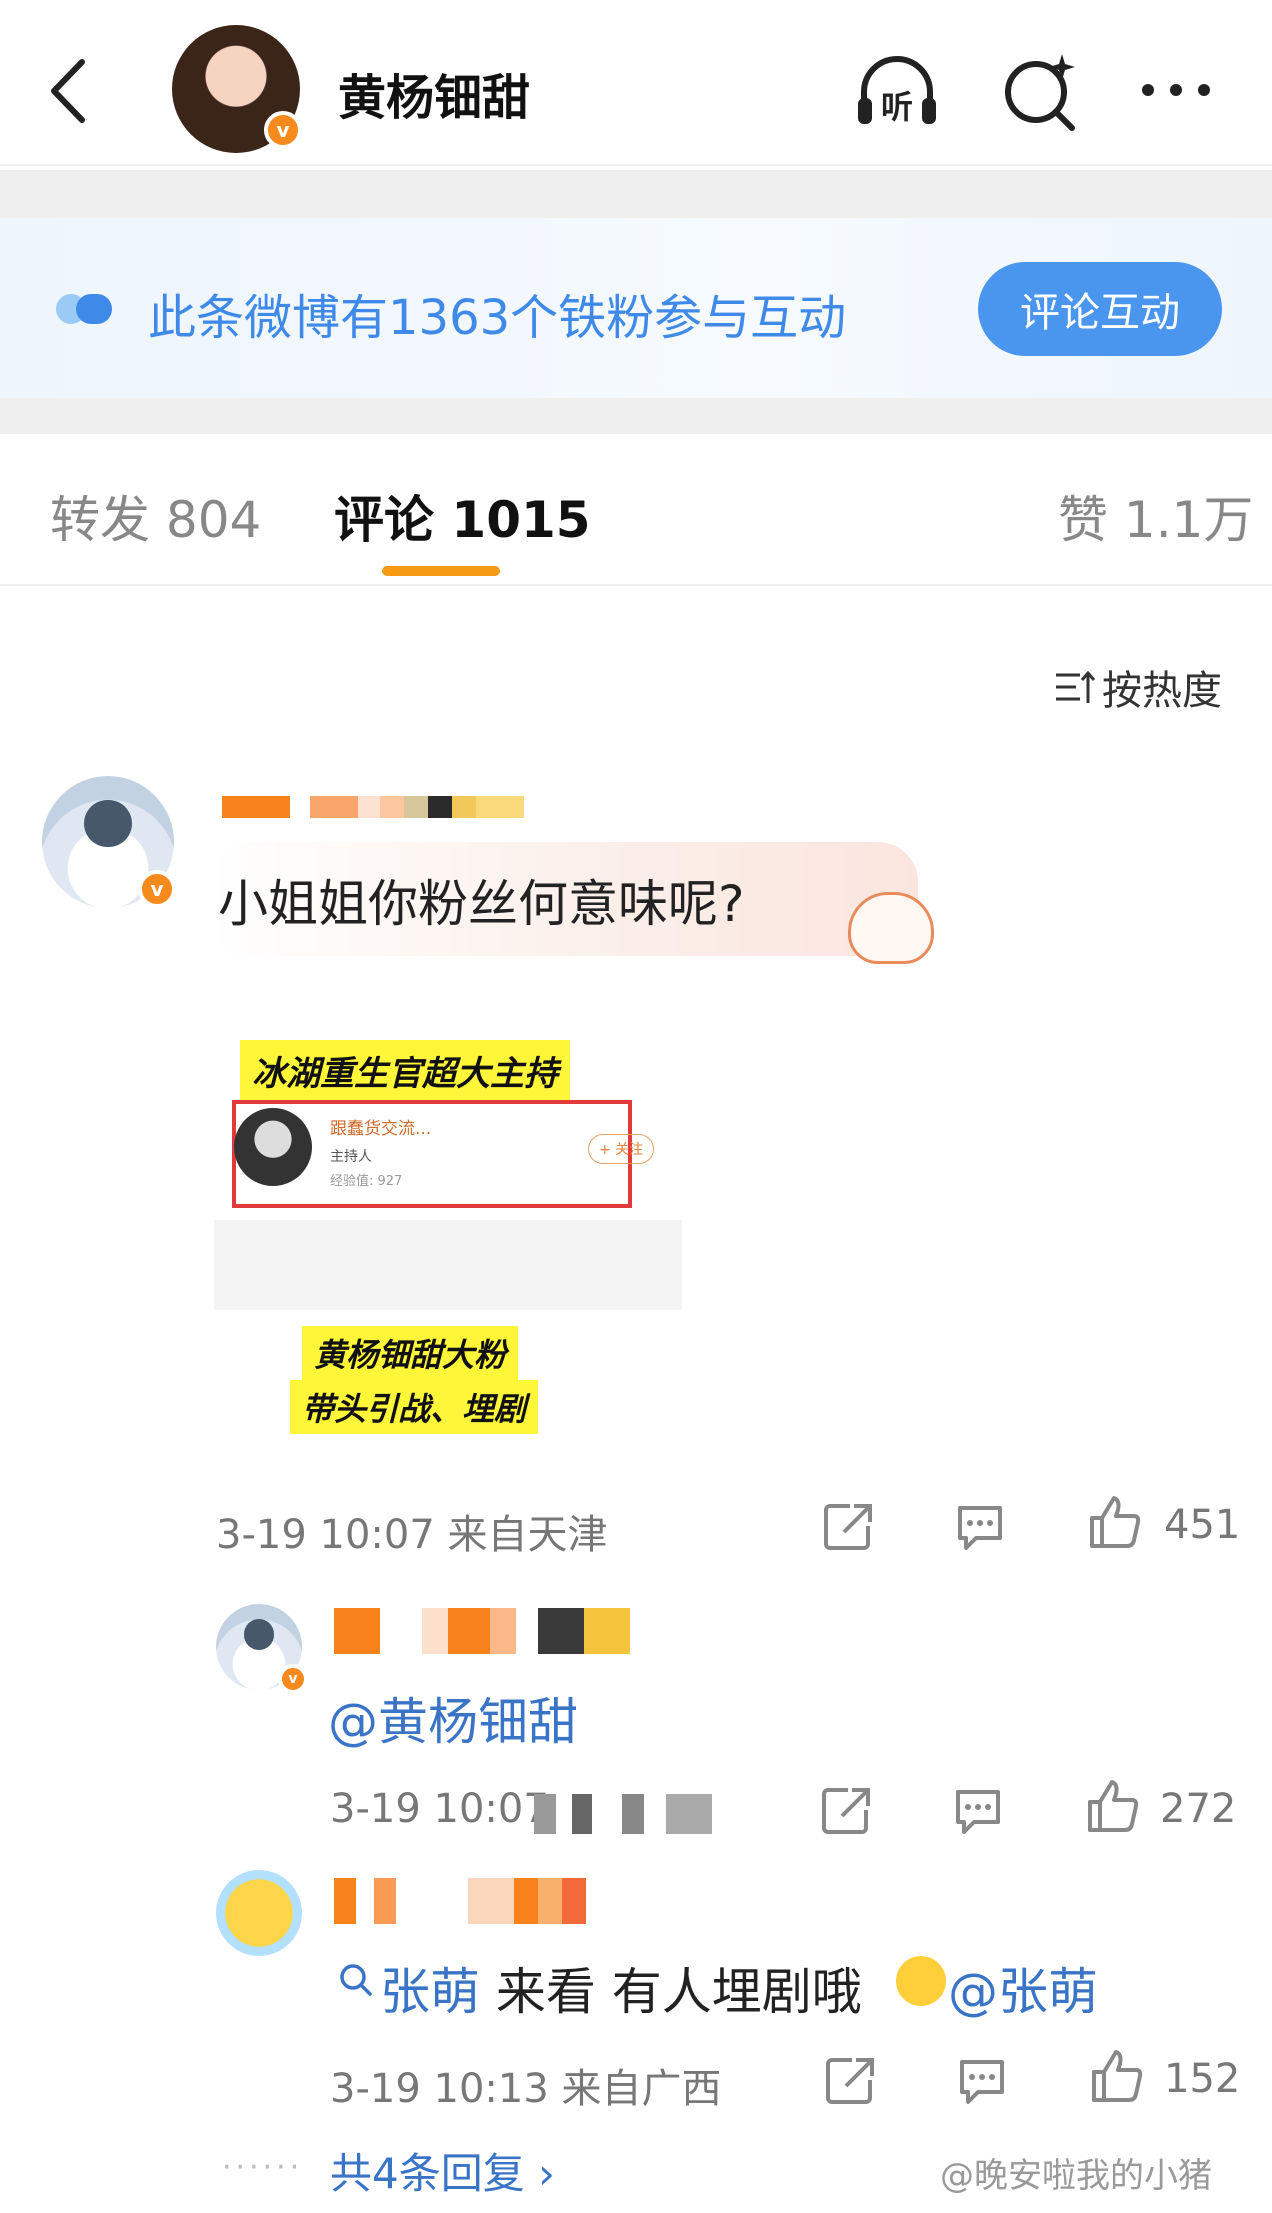 This screenshot has height=2213, width=1272. What do you see at coordinates (636, 83) in the screenshot?
I see `top-bar: v 黄杨钿甜 听` at bounding box center [636, 83].